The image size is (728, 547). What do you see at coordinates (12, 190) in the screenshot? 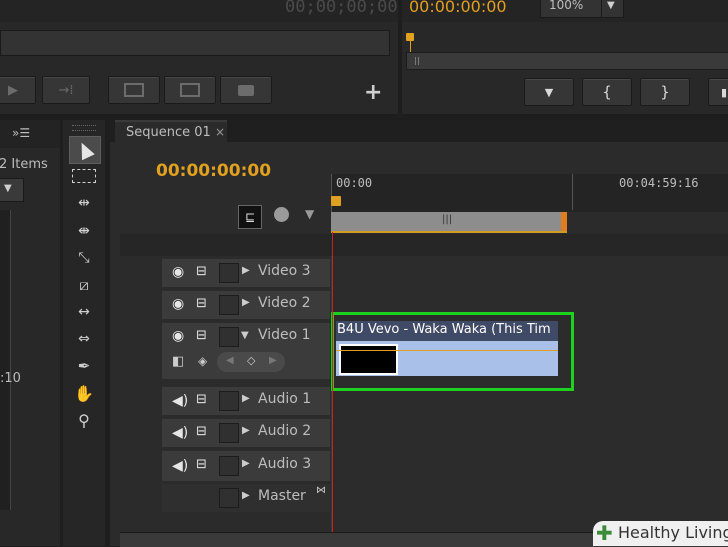
I see `project-dropdown: ▼` at bounding box center [12, 190].